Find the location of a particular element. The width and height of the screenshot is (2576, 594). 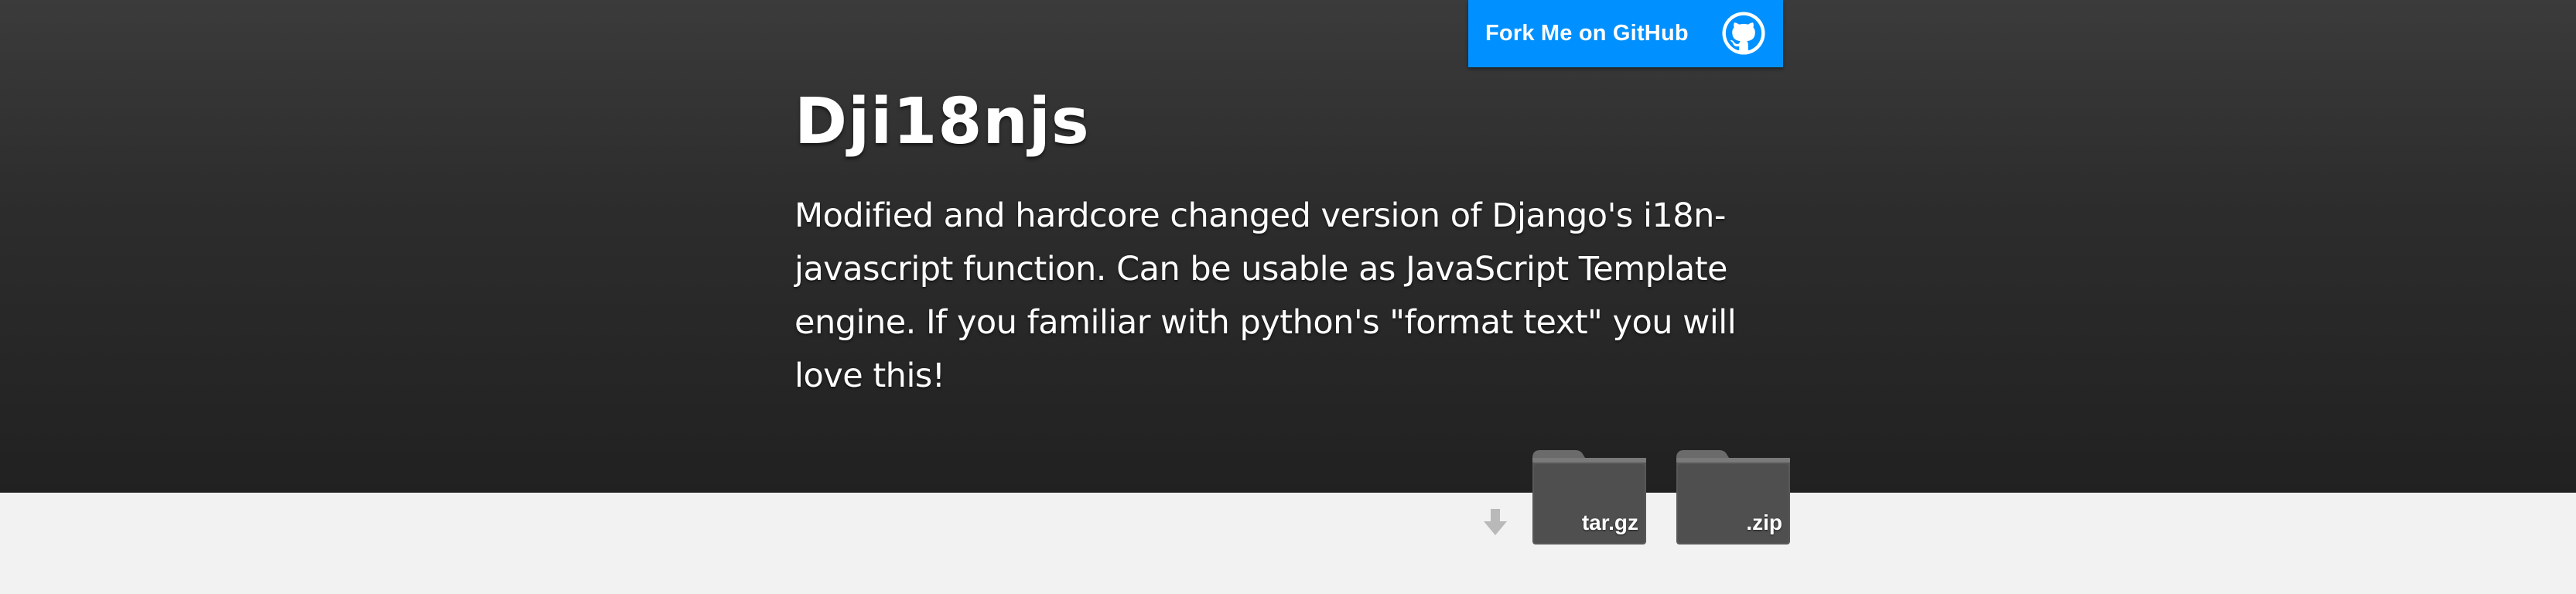

fork-on-github-button: Fork Me on GitHub is located at coordinates (1625, 33).